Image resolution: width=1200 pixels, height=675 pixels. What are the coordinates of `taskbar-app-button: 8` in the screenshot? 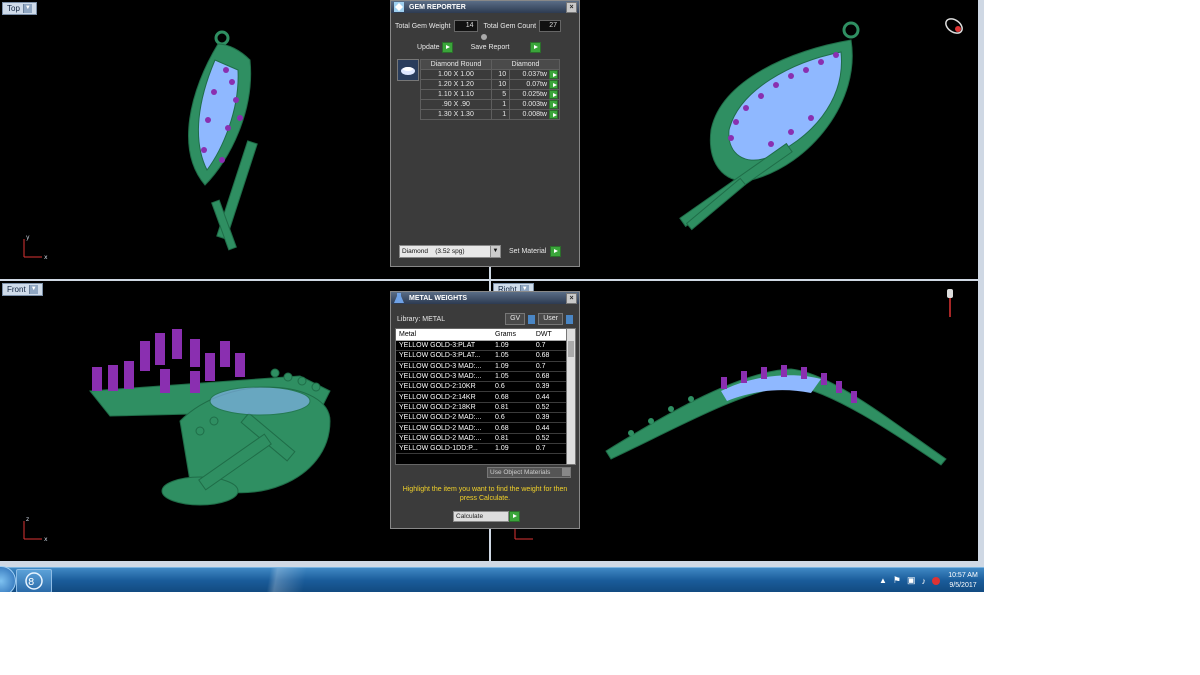 It's located at (34, 580).